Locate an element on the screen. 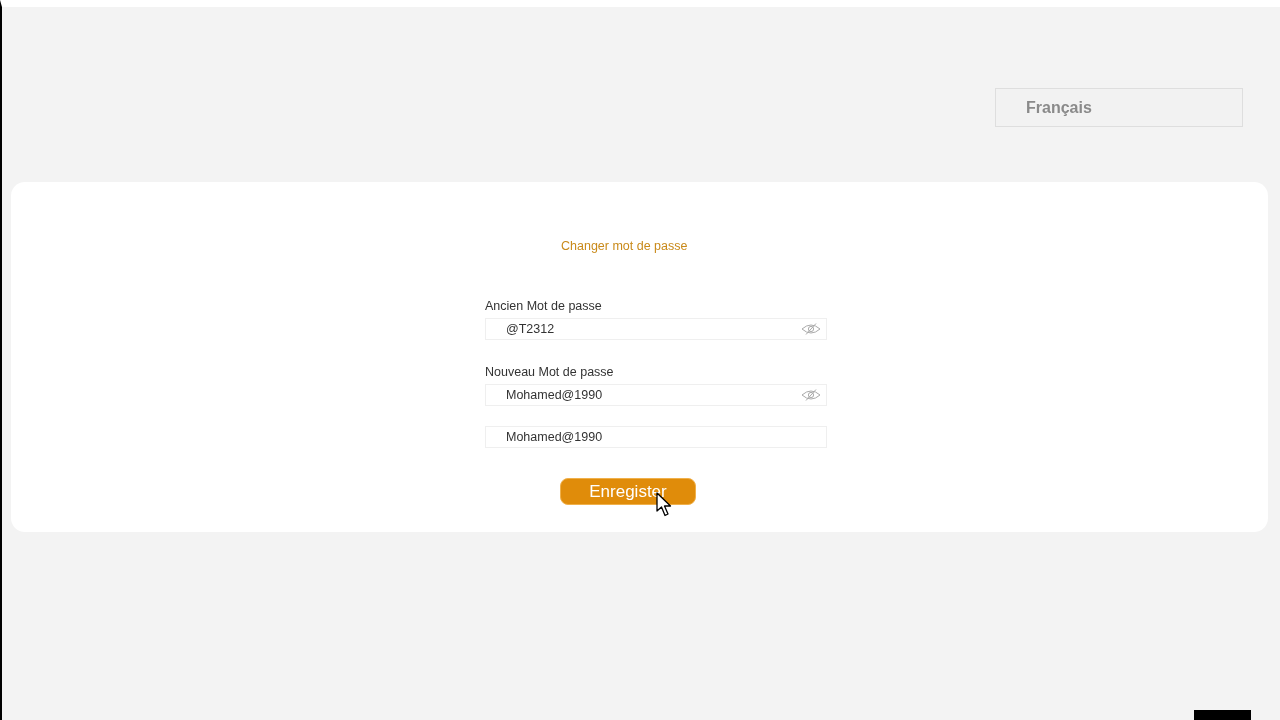  password-field: @T2312 is located at coordinates (656, 329).